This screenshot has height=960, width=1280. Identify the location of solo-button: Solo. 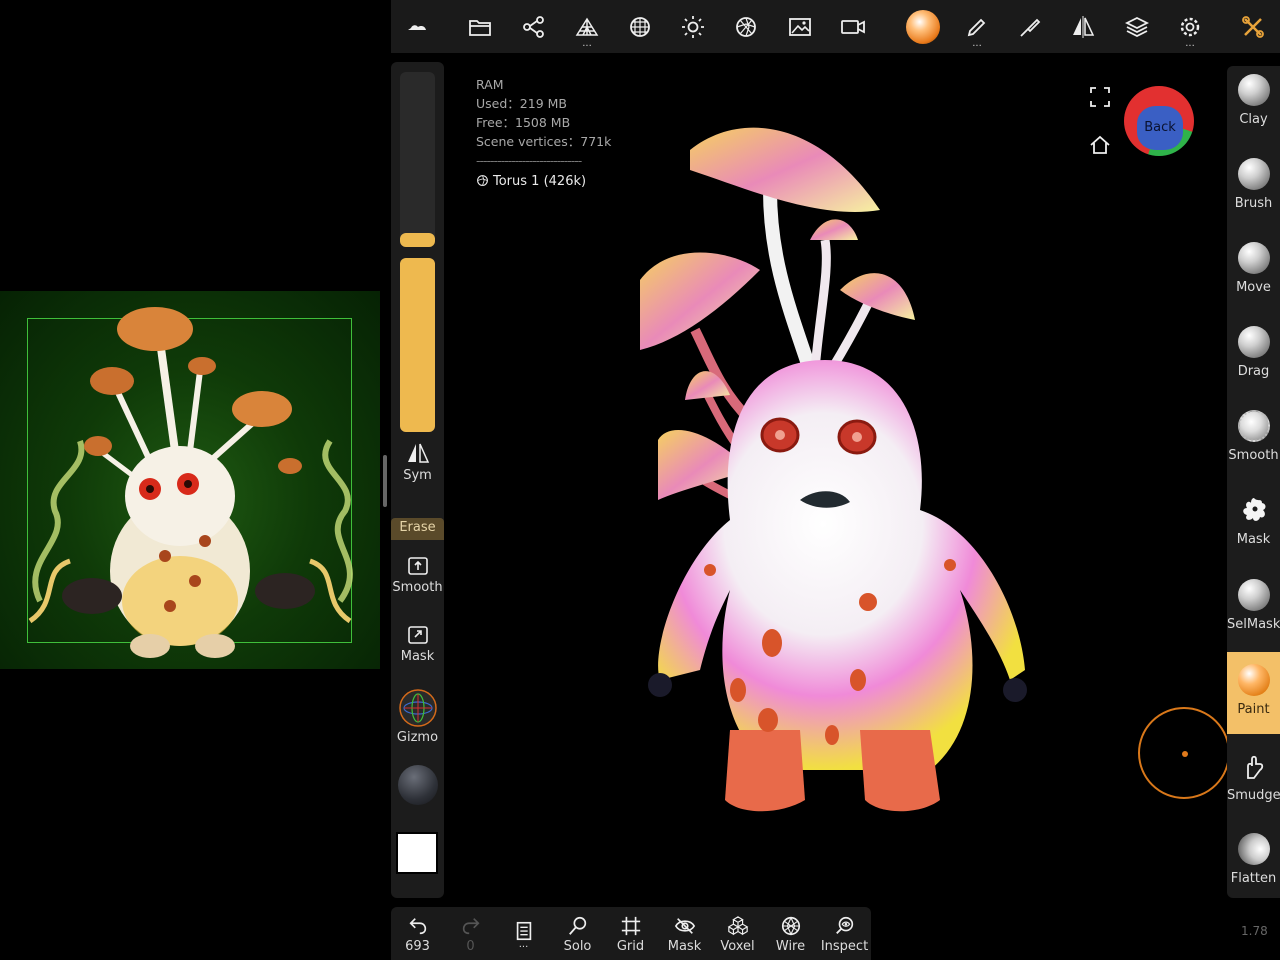
(577, 933).